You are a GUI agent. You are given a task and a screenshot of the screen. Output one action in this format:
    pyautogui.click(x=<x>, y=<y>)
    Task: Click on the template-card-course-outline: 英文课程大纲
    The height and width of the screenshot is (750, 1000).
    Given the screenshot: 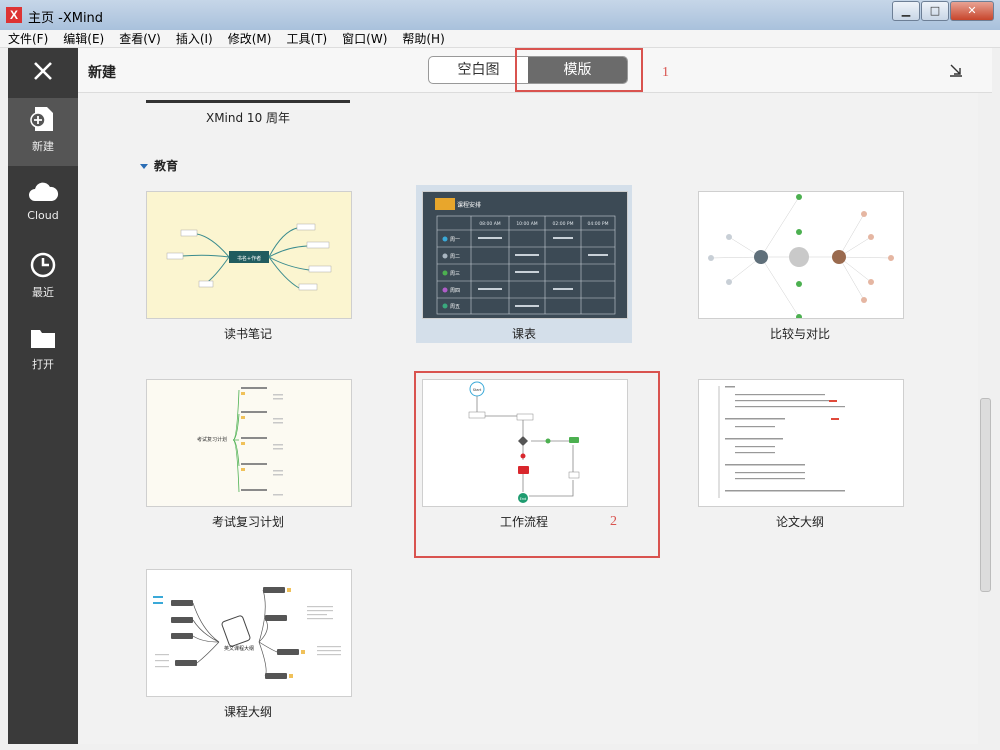 What is the action you would take?
    pyautogui.click(x=249, y=633)
    